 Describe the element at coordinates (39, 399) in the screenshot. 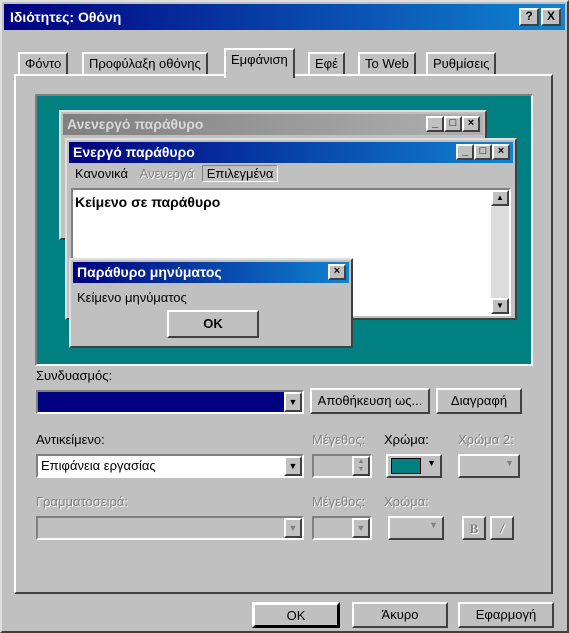

I see `scheme-value` at that location.